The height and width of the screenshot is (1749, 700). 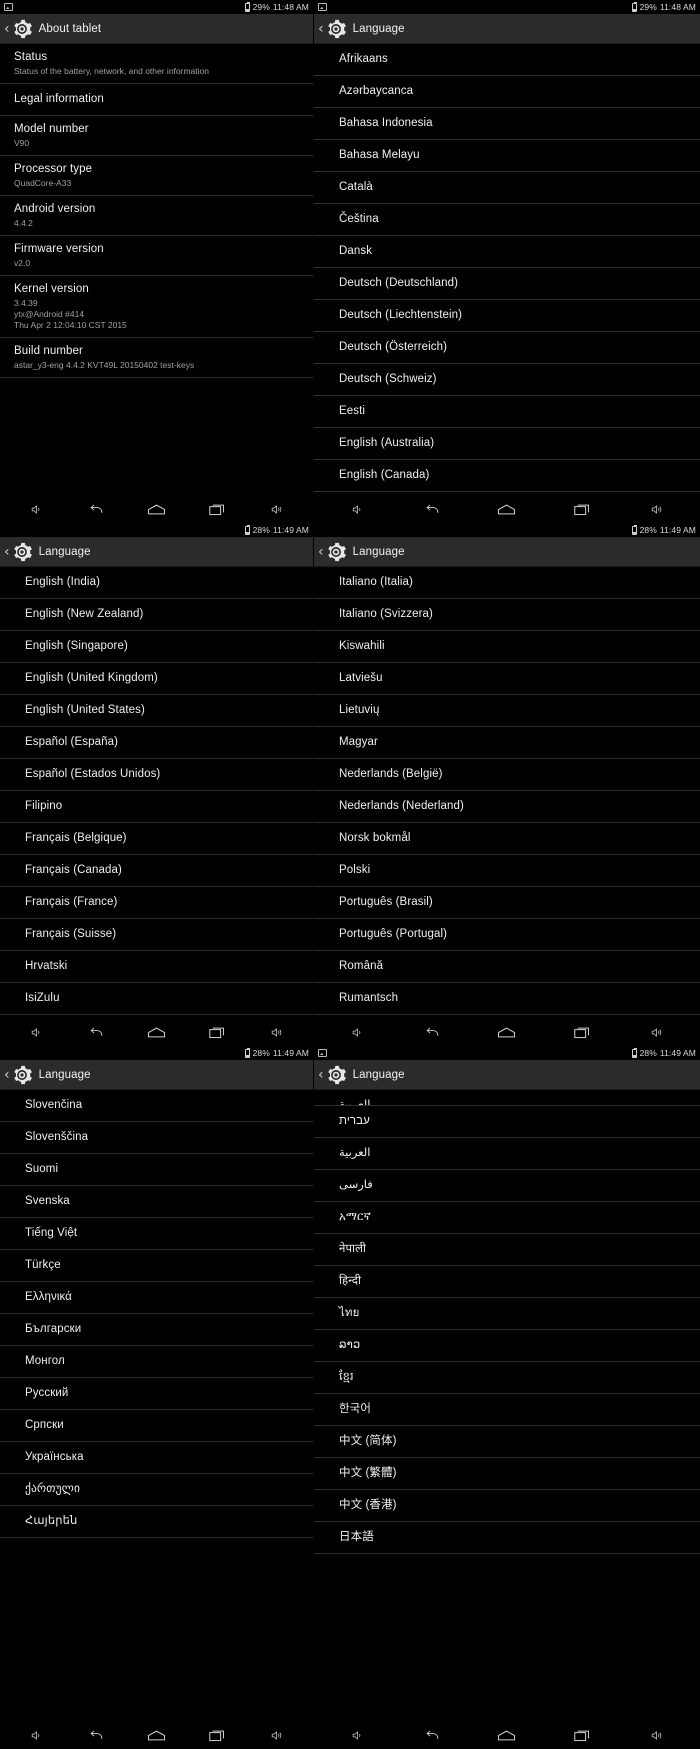 What do you see at coordinates (507, 711) in the screenshot?
I see `list-item: Lietuvių` at bounding box center [507, 711].